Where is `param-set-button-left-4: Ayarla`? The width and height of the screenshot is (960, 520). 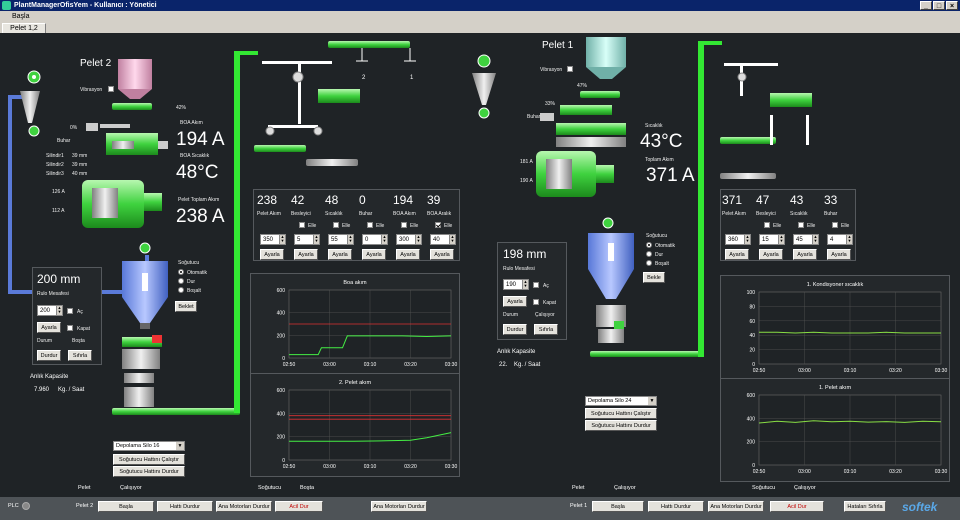
param-set-button-left-4: Ayarla is located at coordinates (408, 254).